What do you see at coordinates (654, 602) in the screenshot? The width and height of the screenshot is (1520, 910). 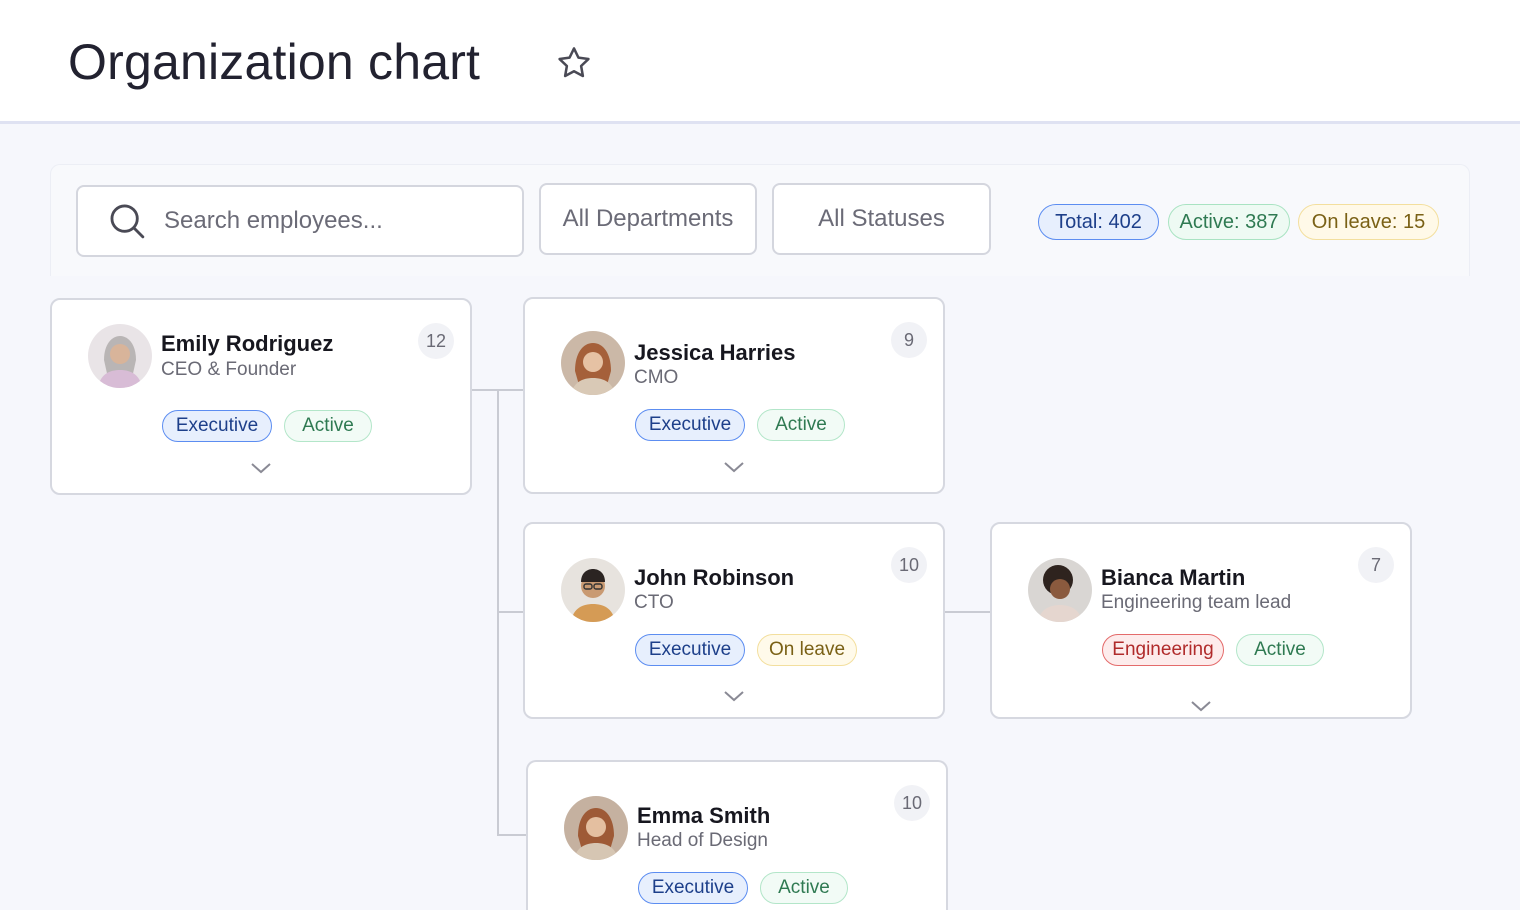 I see `employee-role: CTO` at bounding box center [654, 602].